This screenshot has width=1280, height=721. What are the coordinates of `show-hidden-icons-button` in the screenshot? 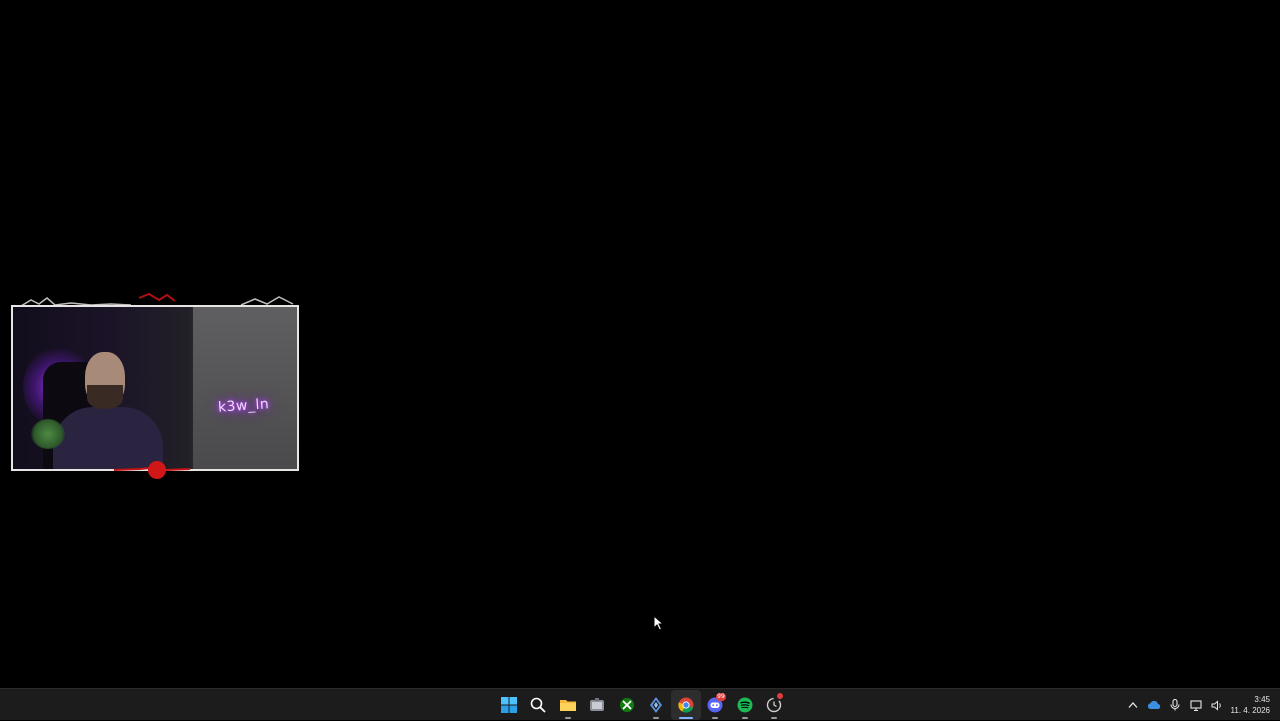 It's located at (1132, 705).